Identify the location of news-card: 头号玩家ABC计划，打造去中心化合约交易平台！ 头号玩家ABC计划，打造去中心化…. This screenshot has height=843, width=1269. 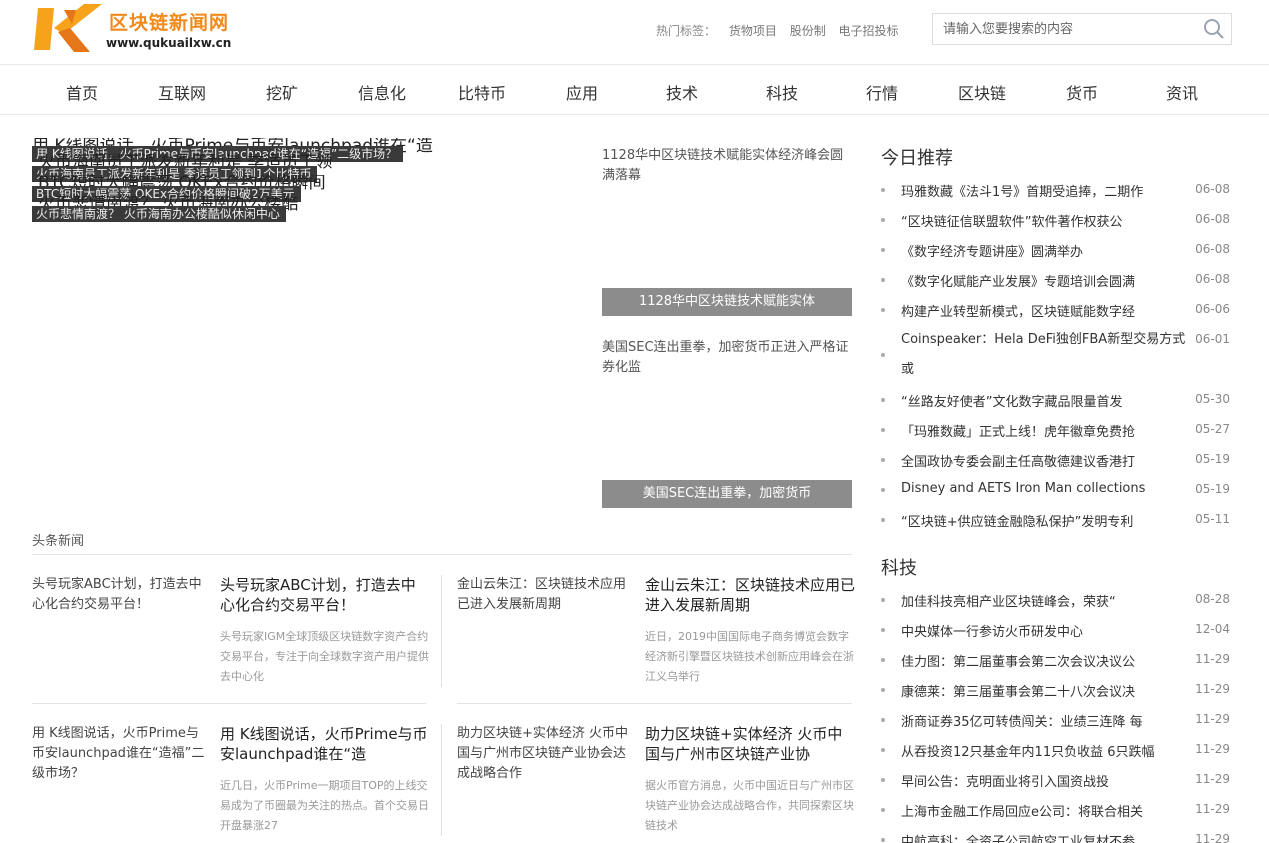
(232, 640).